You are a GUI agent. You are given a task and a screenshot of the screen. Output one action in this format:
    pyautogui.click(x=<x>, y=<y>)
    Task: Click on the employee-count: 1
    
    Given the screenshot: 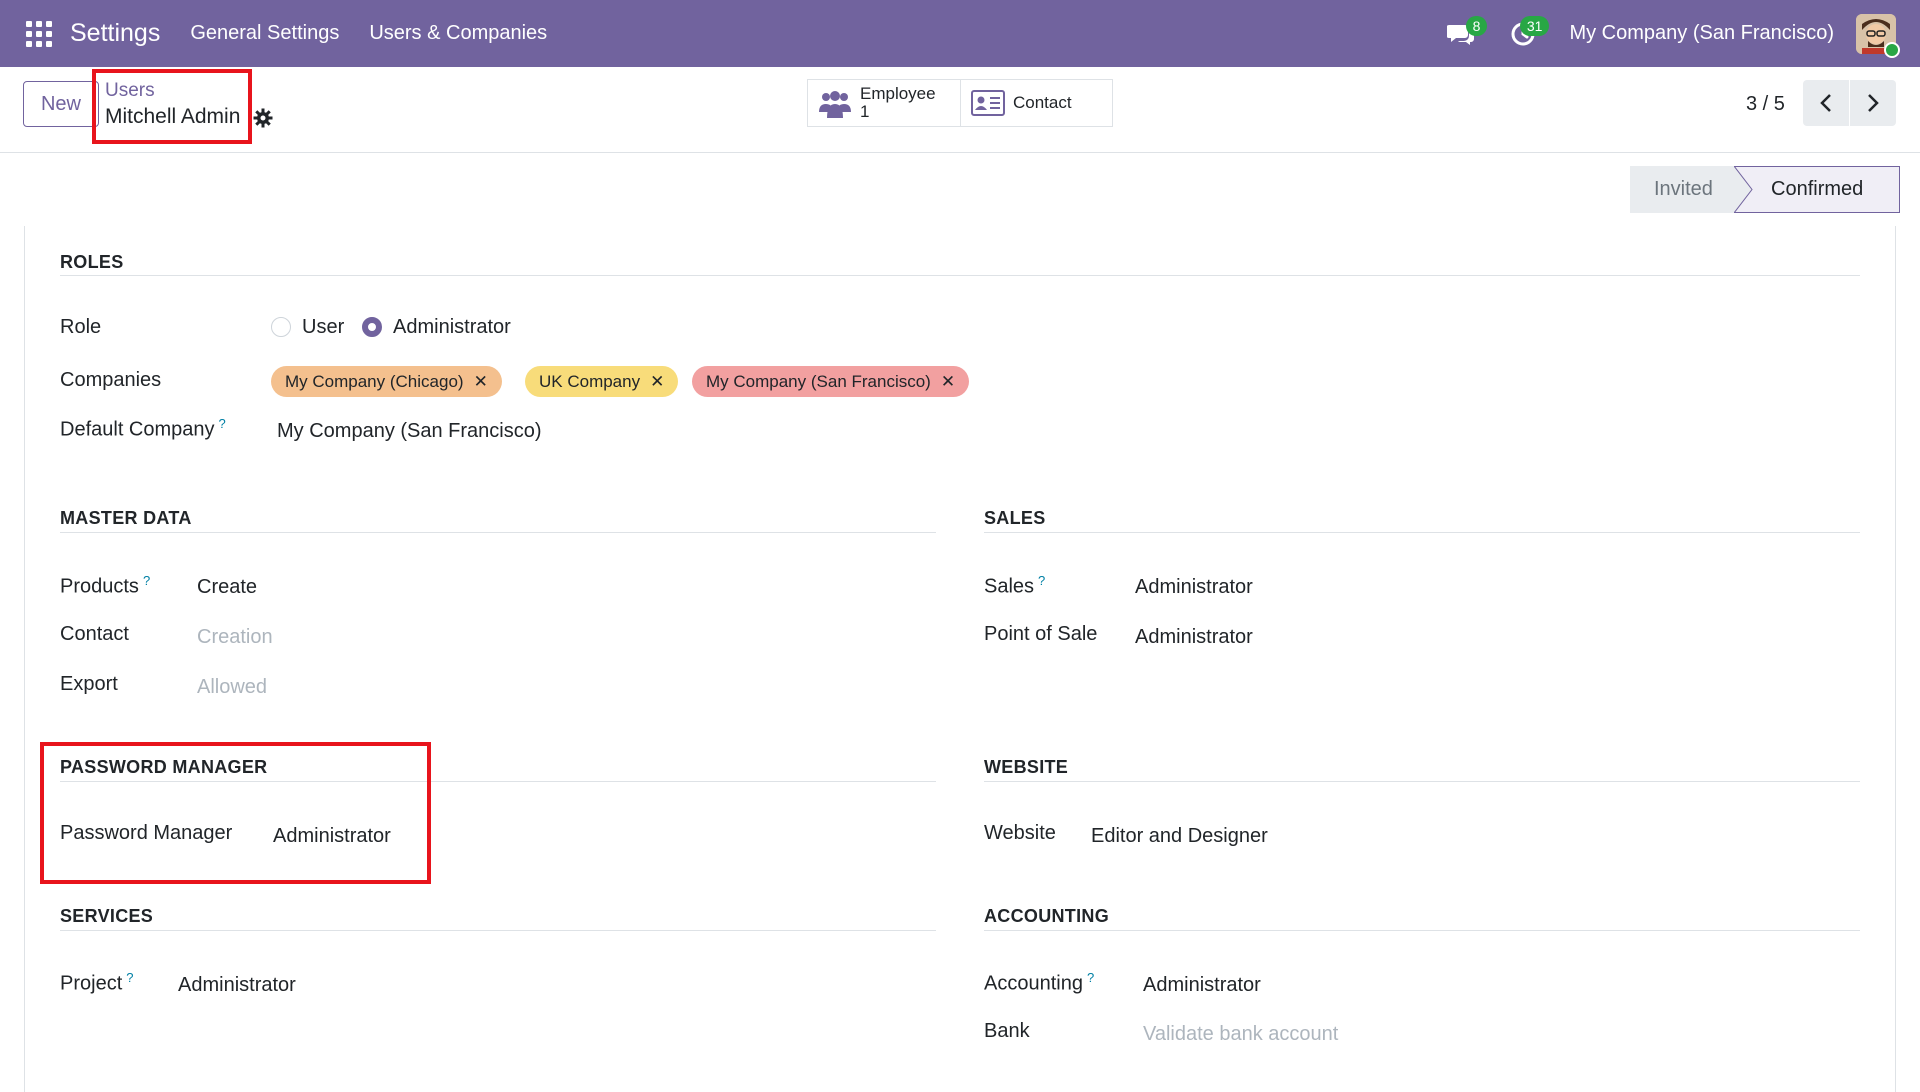 What is the action you would take?
    pyautogui.click(x=865, y=111)
    